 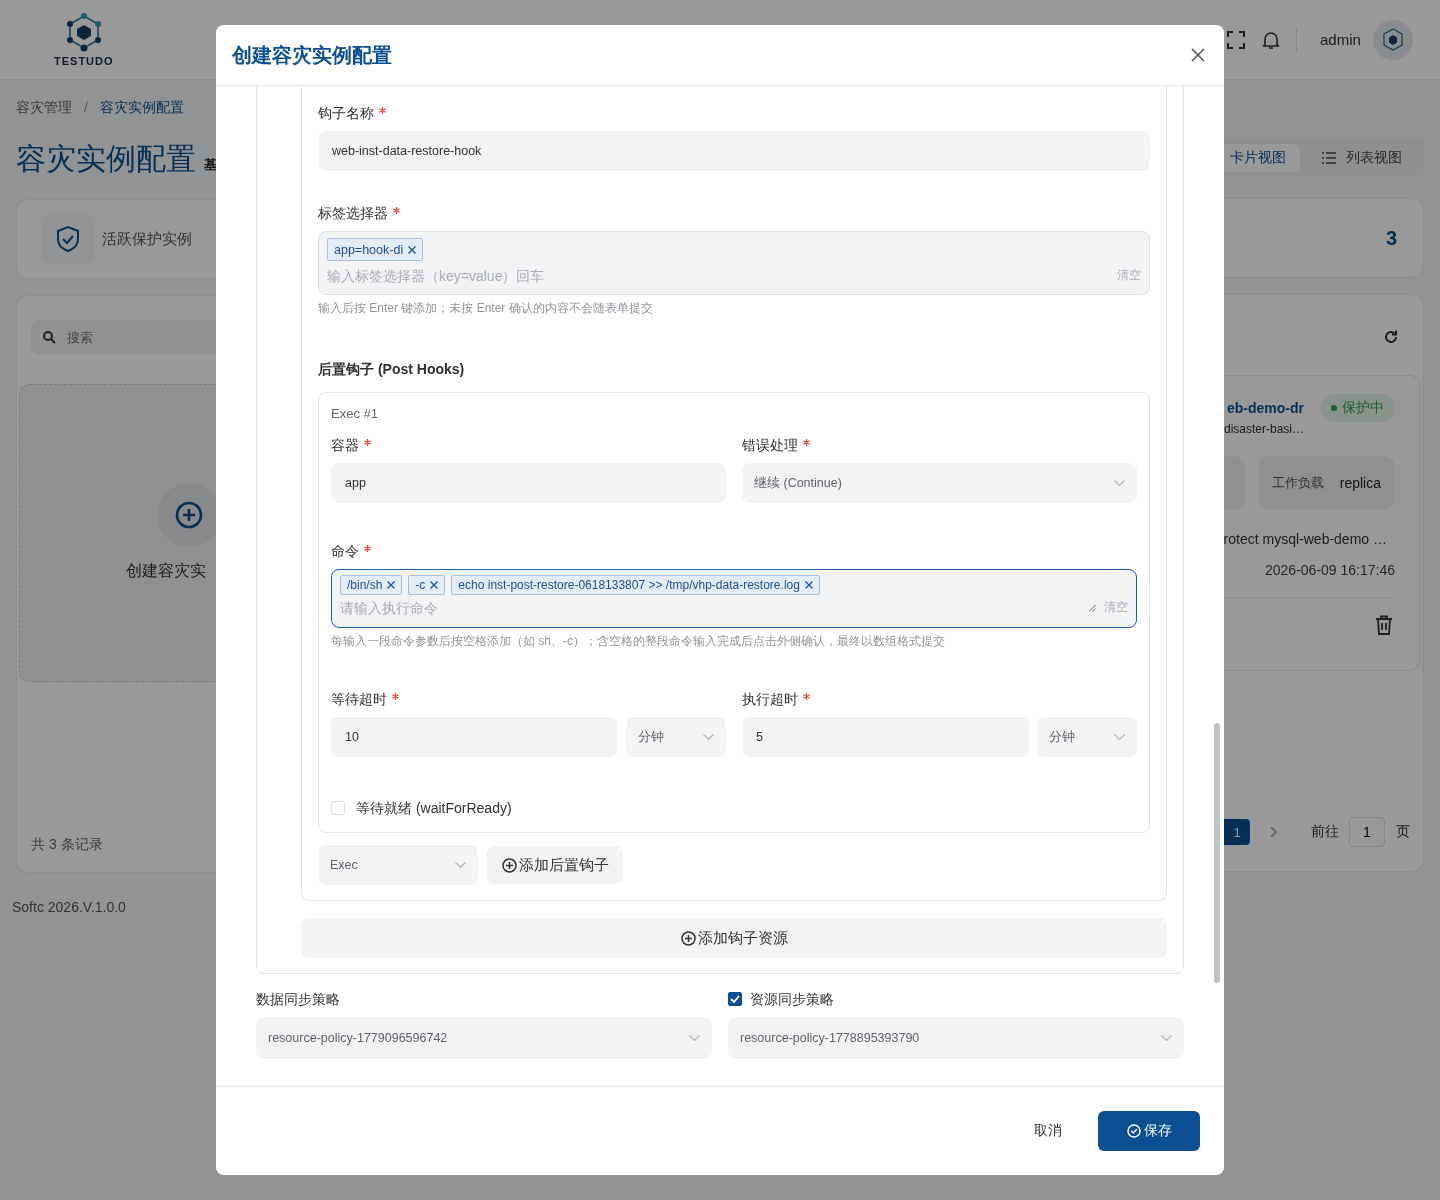 What do you see at coordinates (67, 844) in the screenshot?
I see `record-count: 共 3 条记录` at bounding box center [67, 844].